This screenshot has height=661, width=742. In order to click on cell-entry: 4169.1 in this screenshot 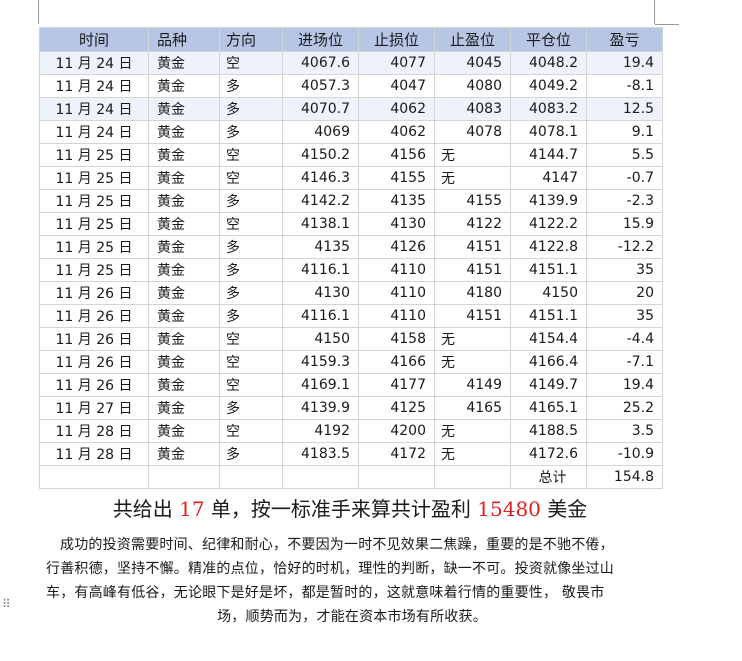, I will do `click(320, 385)`.